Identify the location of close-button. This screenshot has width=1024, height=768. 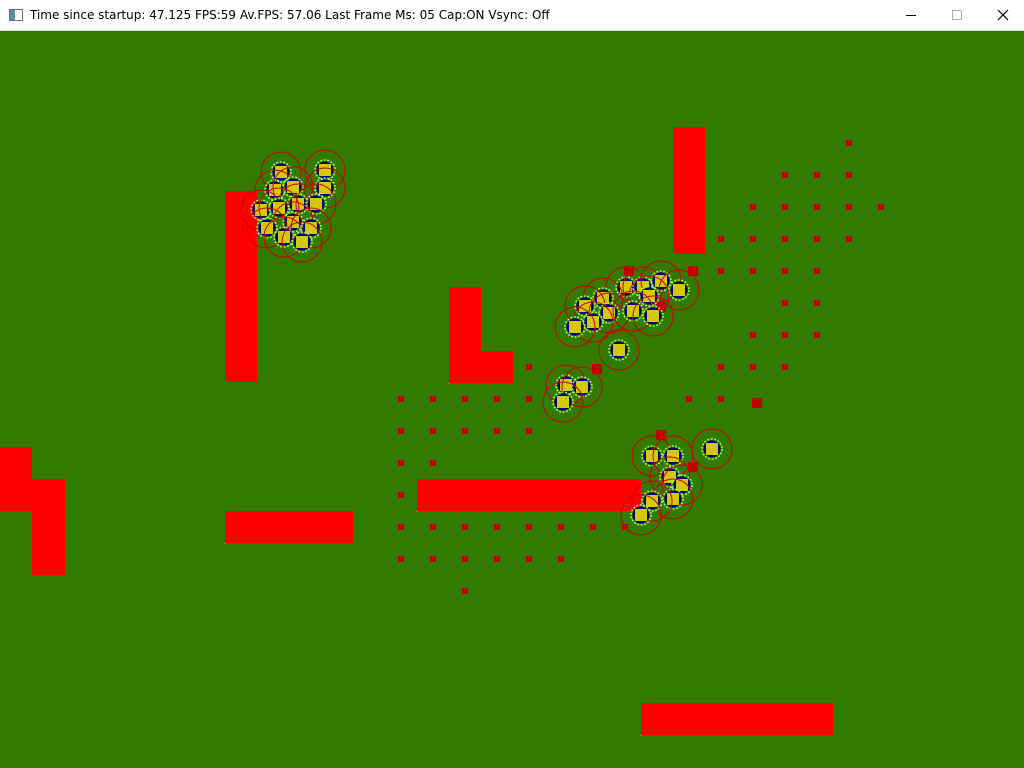
(1002, 15).